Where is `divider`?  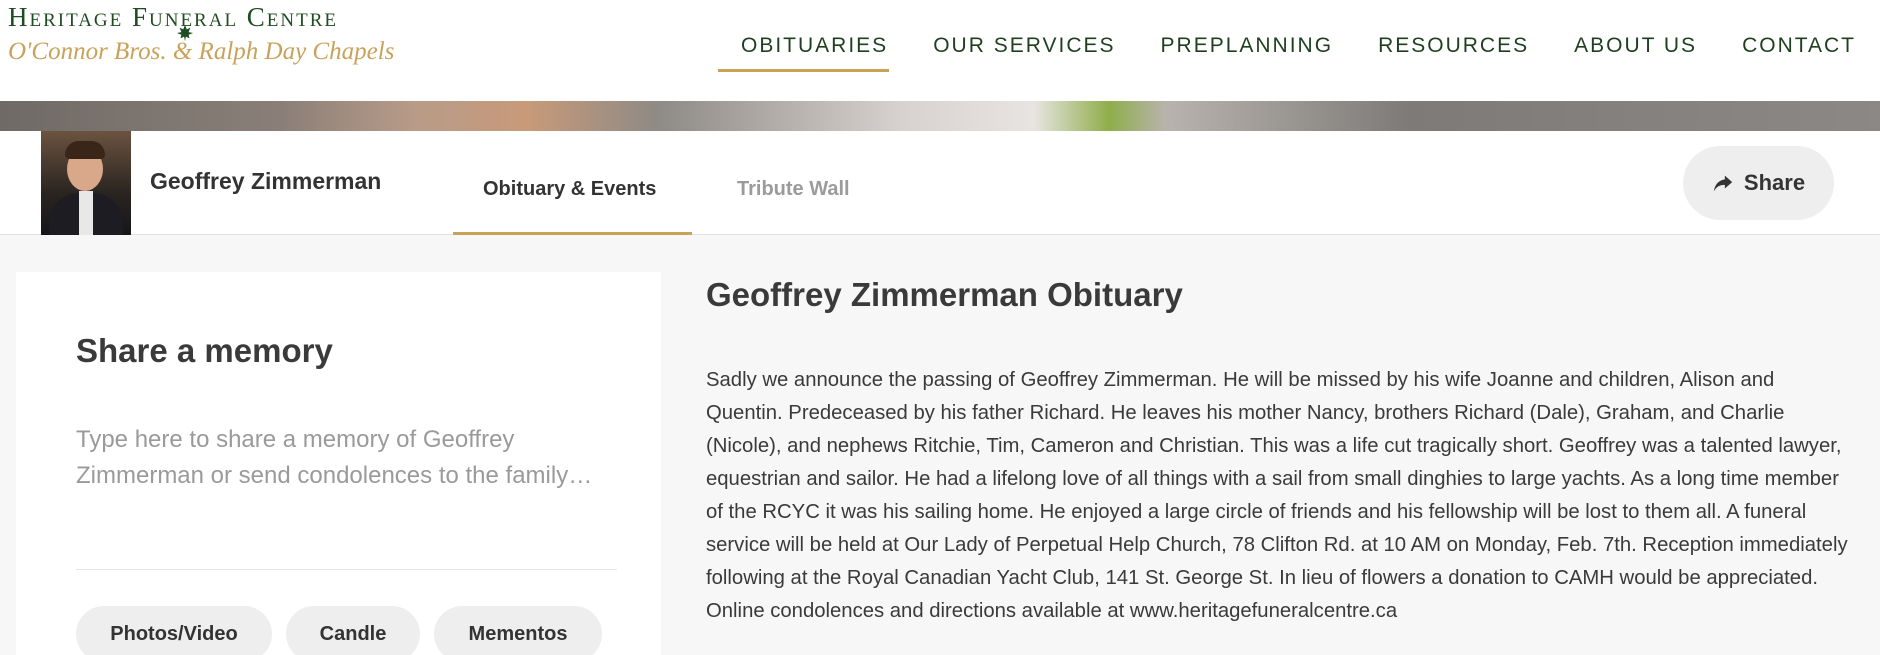
divider is located at coordinates (346, 569).